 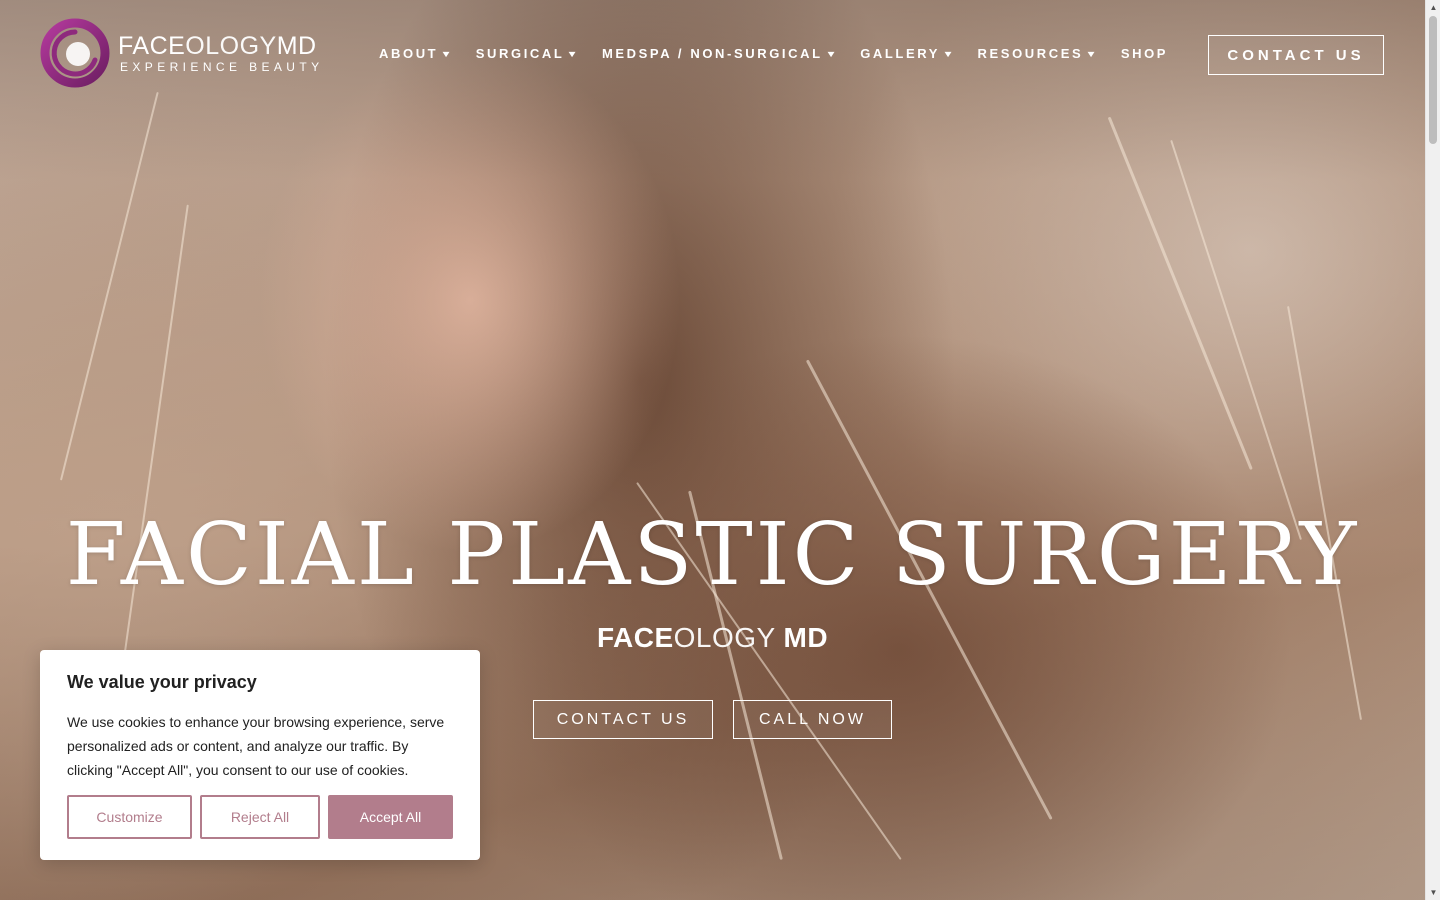 What do you see at coordinates (1433, 892) in the screenshot?
I see `scroll-down-icon: ▼` at bounding box center [1433, 892].